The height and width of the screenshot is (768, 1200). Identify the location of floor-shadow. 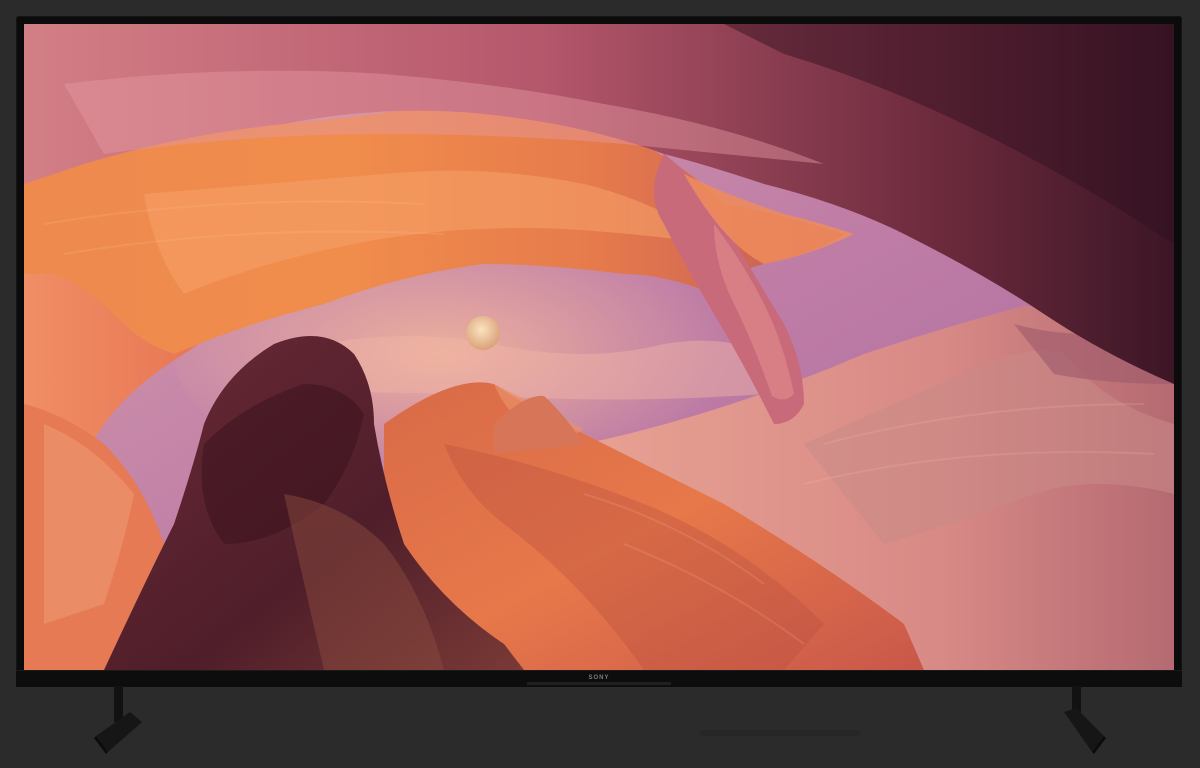
(780, 733).